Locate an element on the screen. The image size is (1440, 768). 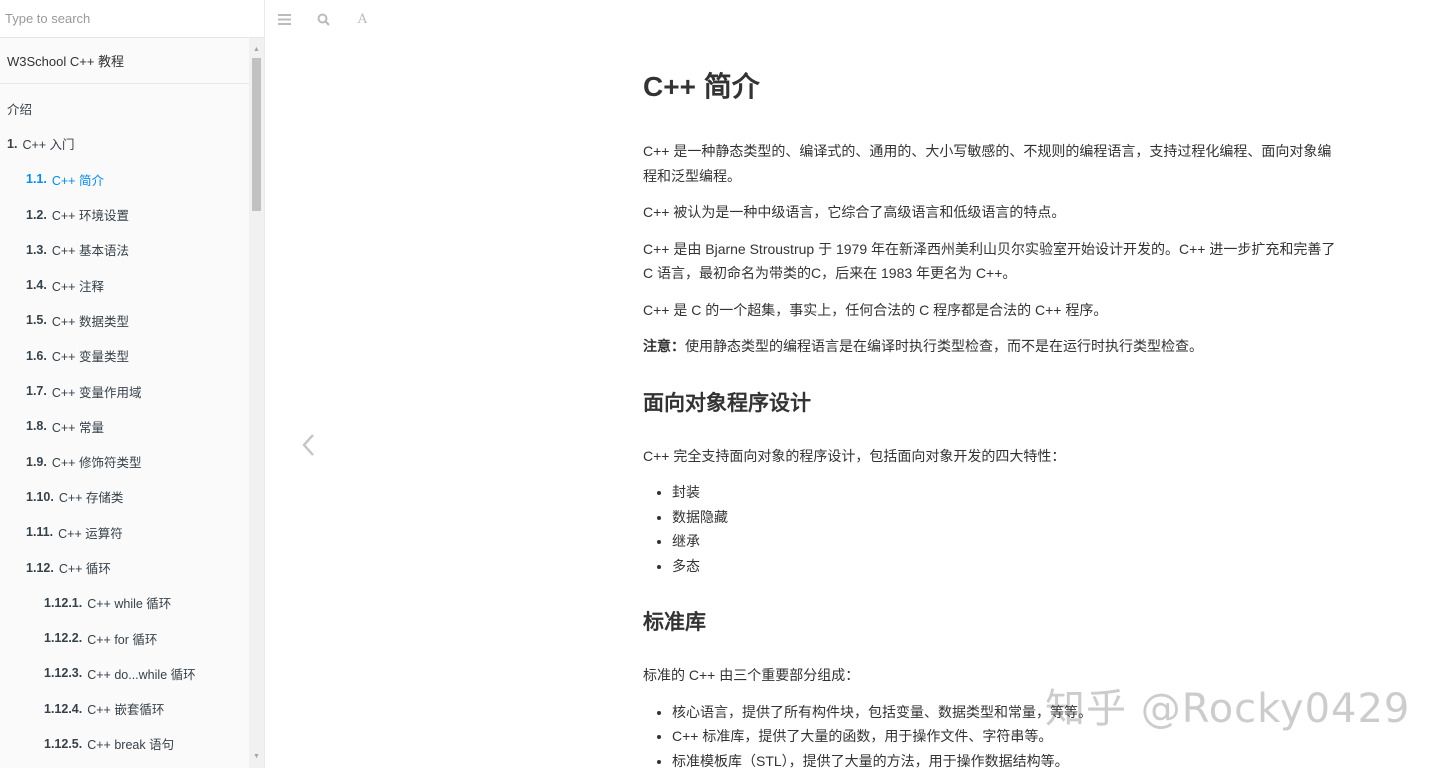
sidebar-item-label: C++ 循环 is located at coordinates (84, 569).